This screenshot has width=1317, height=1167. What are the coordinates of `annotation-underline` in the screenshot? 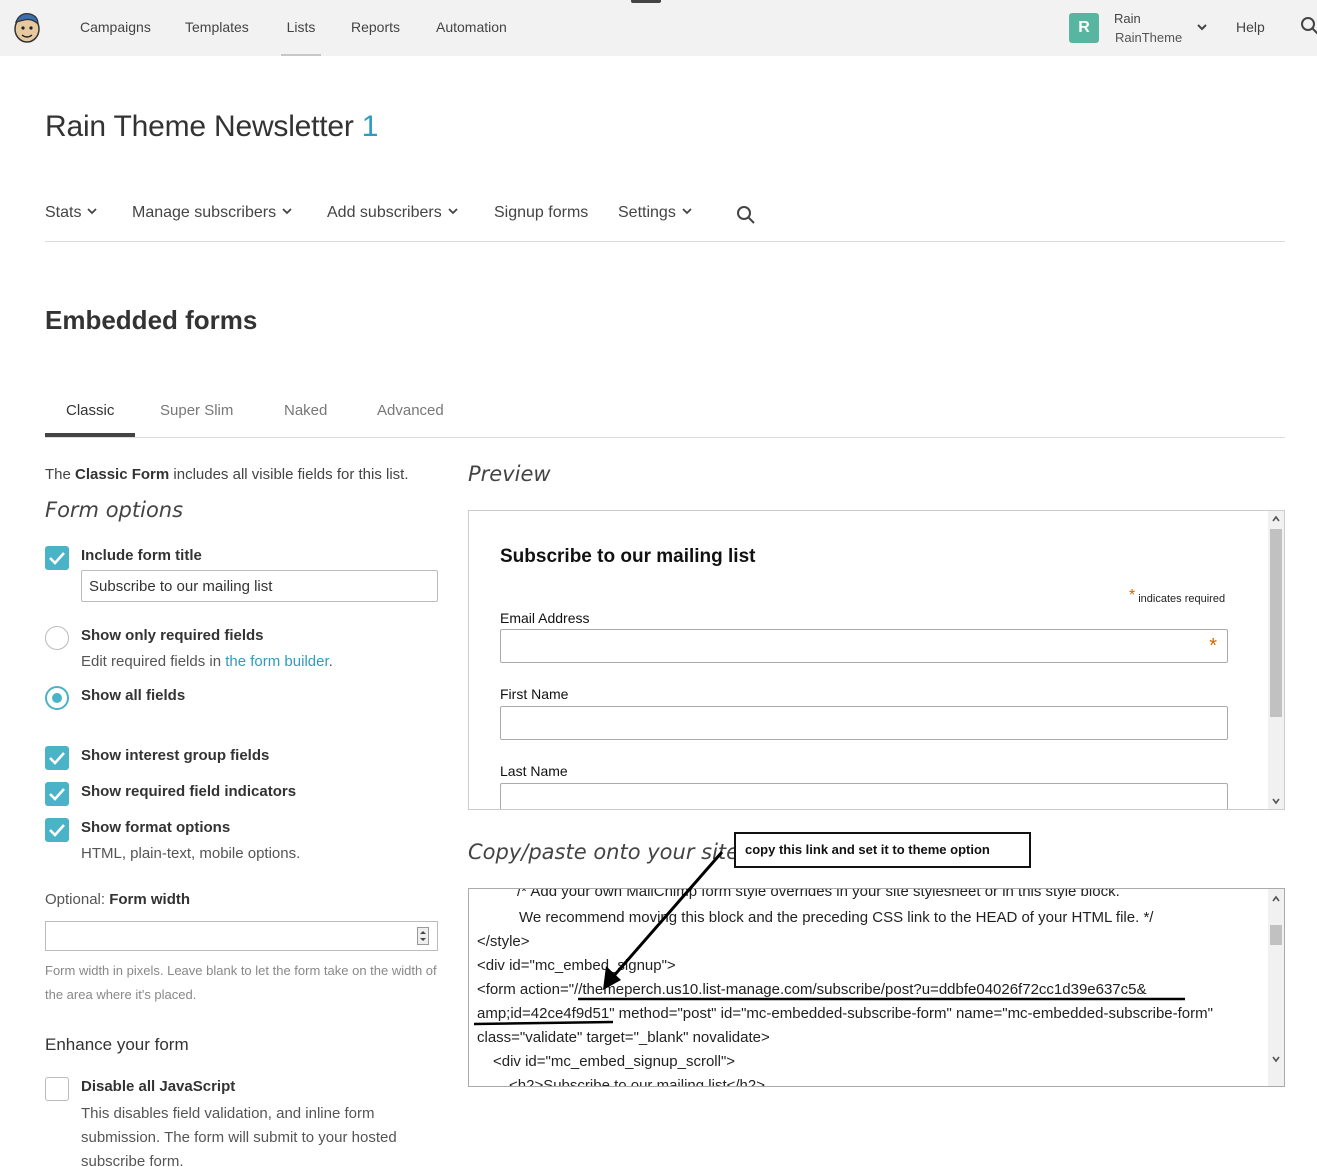 It's located at (543, 1023).